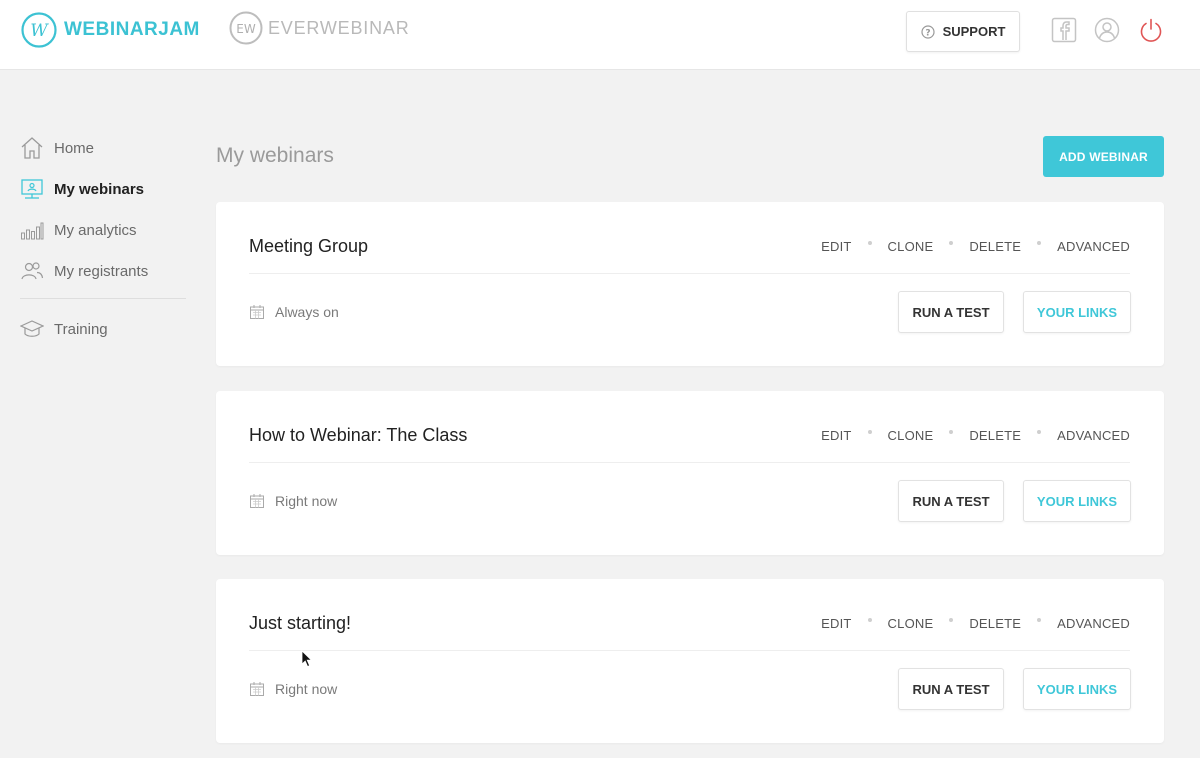 This screenshot has width=1200, height=758. I want to click on sidebar-item-my-analytics: My analytics, so click(103, 230).